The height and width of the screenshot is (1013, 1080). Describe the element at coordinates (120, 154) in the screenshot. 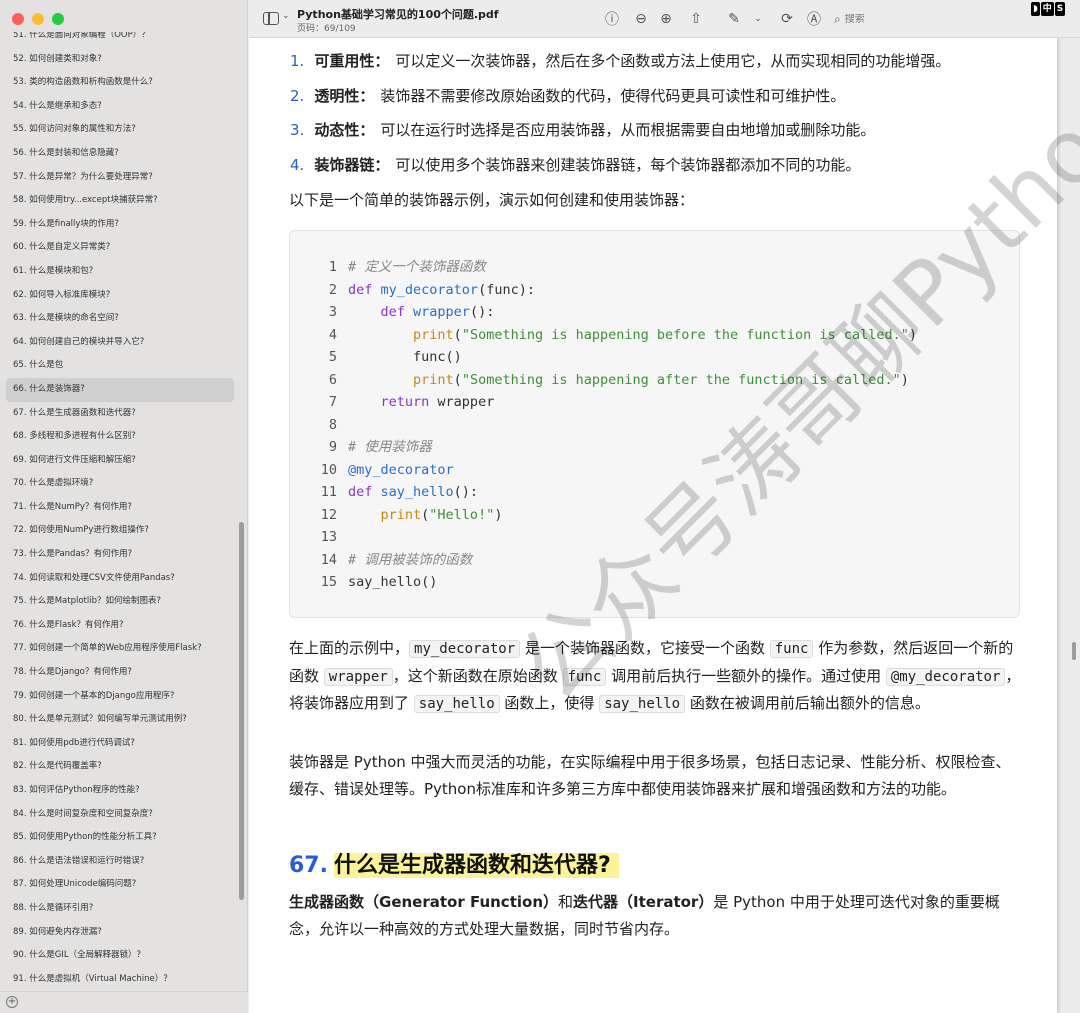

I see `sidebar-item: 56. 什么是封装和信息隐藏?` at that location.